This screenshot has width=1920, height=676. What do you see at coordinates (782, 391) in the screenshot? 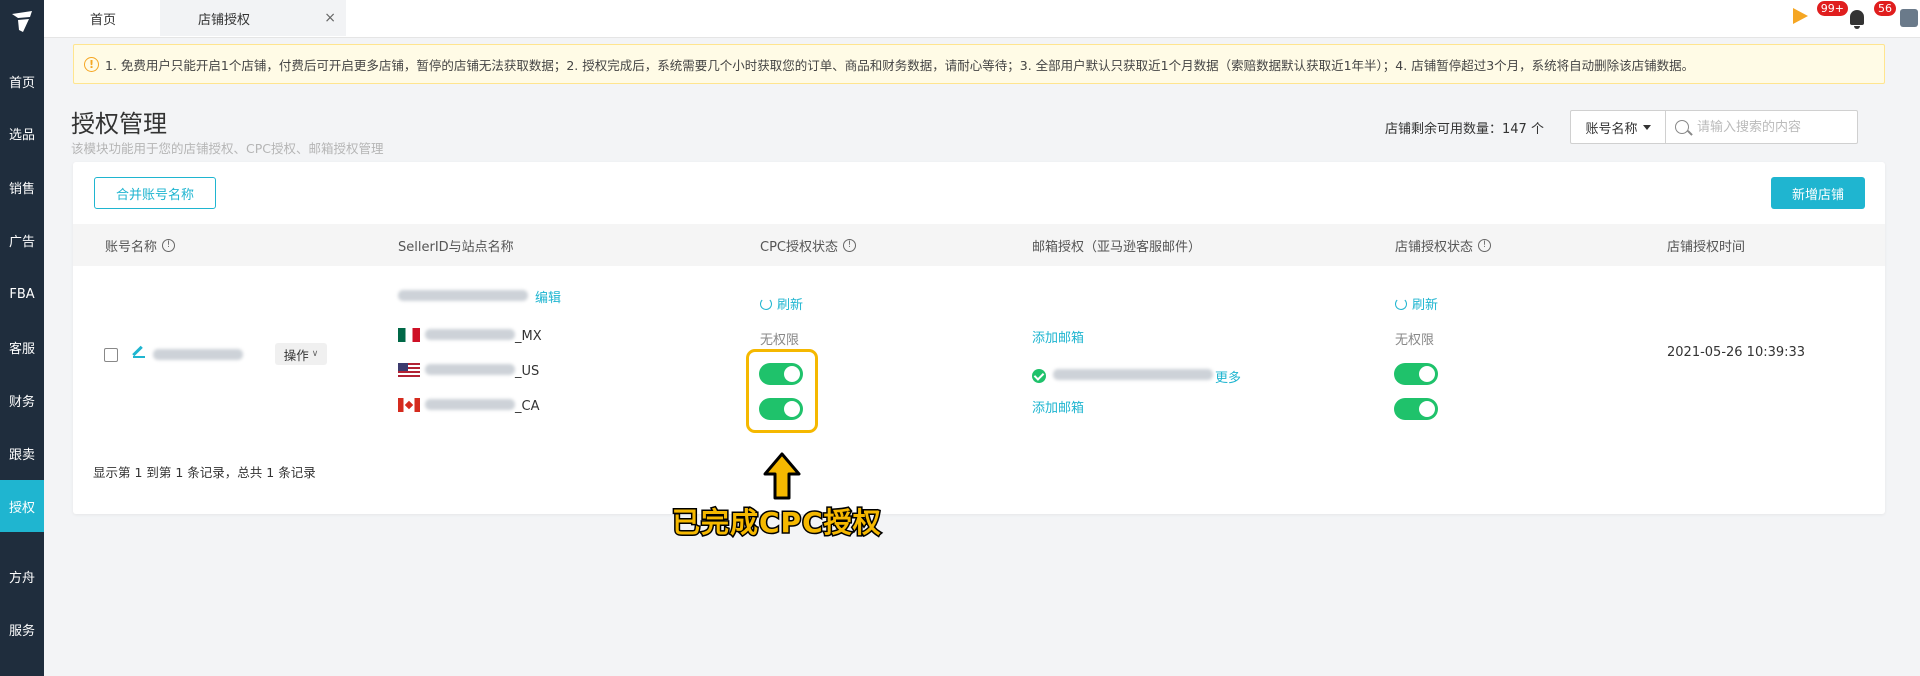
I see `annotation-highlight-box` at bounding box center [782, 391].